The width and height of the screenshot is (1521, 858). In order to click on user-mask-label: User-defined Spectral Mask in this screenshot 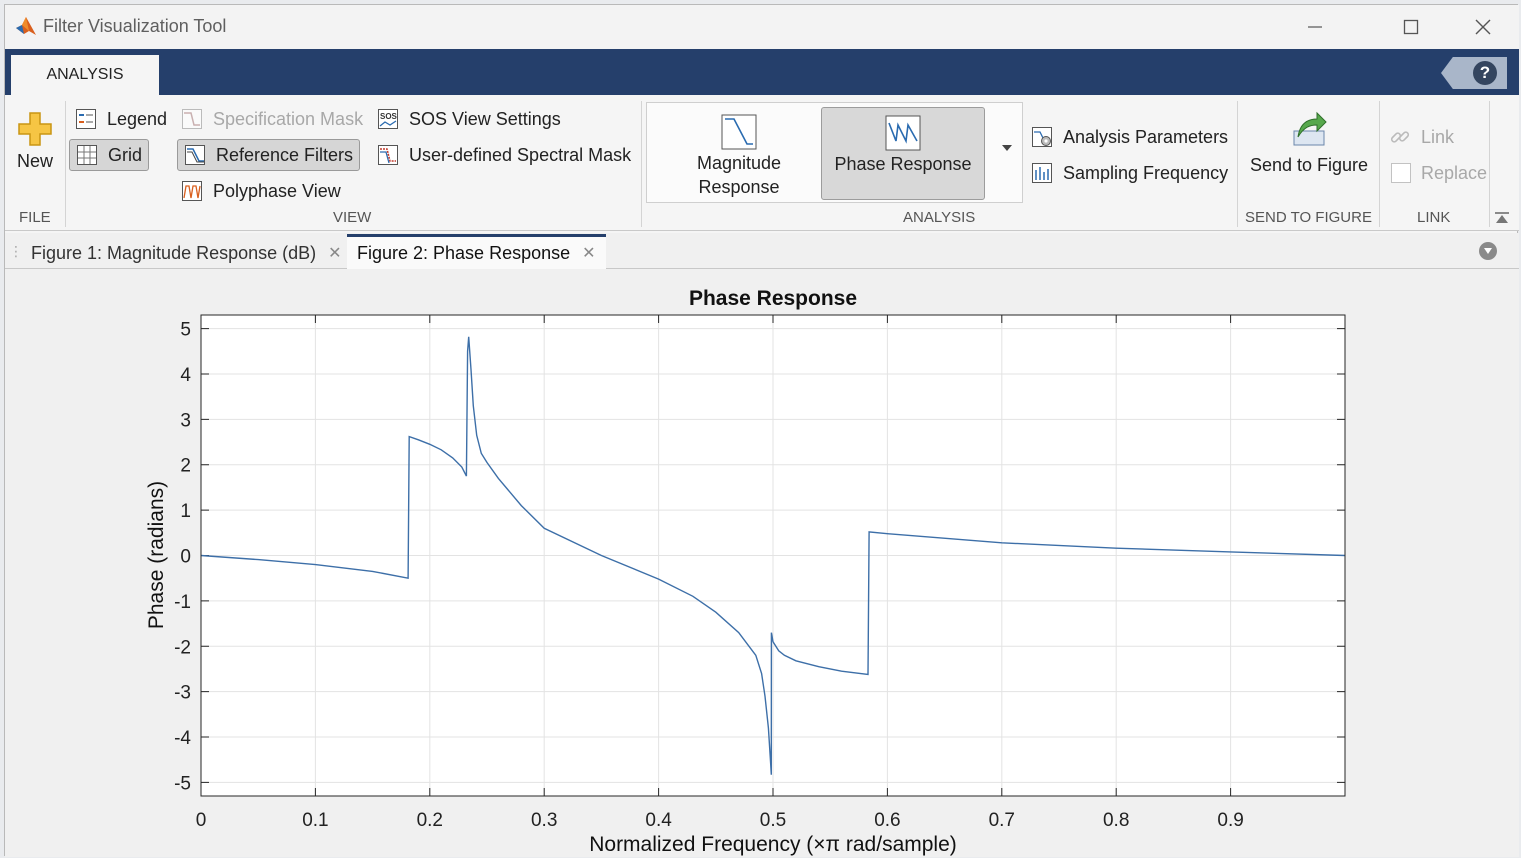, I will do `click(520, 154)`.